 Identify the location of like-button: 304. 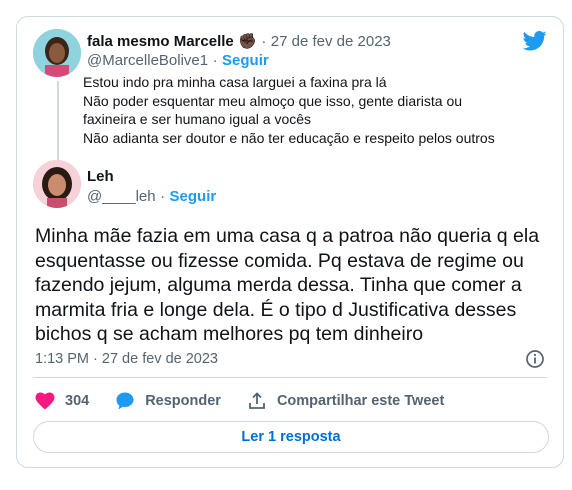
(62, 401).